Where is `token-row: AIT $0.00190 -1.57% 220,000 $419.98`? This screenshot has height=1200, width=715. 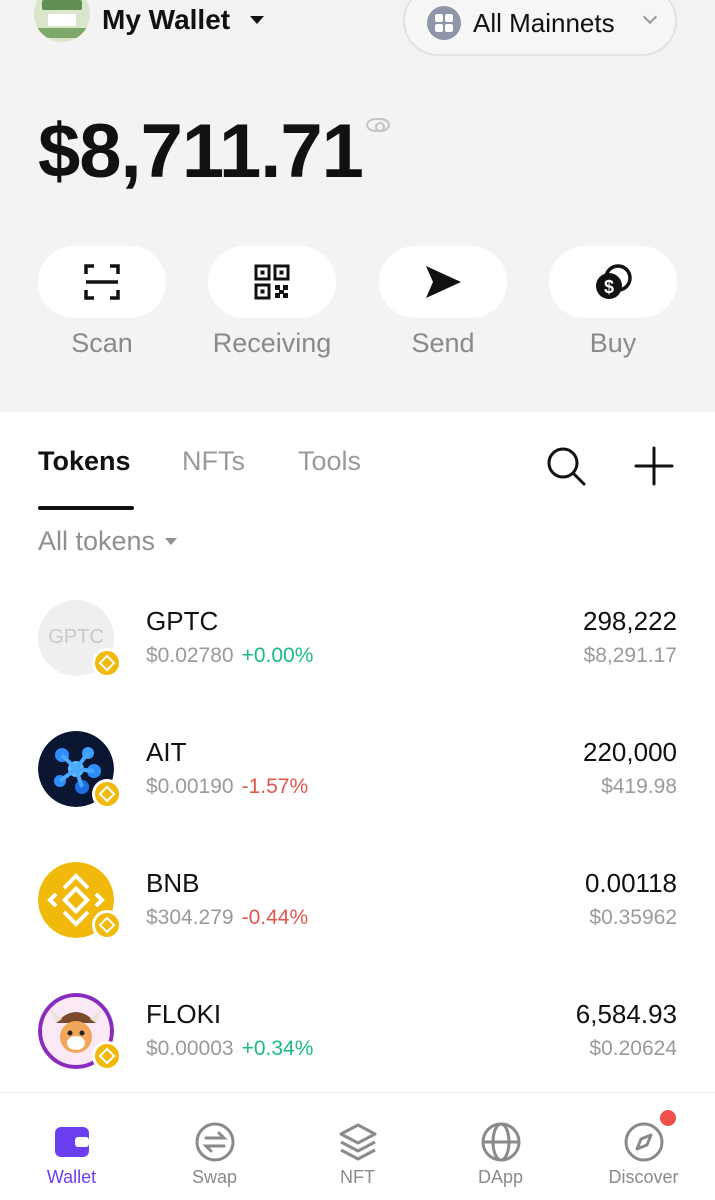 token-row: AIT $0.00190 -1.57% 220,000 $419.98 is located at coordinates (357, 787).